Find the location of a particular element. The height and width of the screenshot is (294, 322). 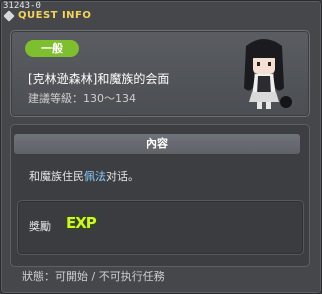

quest-description: 和魔族住民佩法对话。 is located at coordinates (84, 176).